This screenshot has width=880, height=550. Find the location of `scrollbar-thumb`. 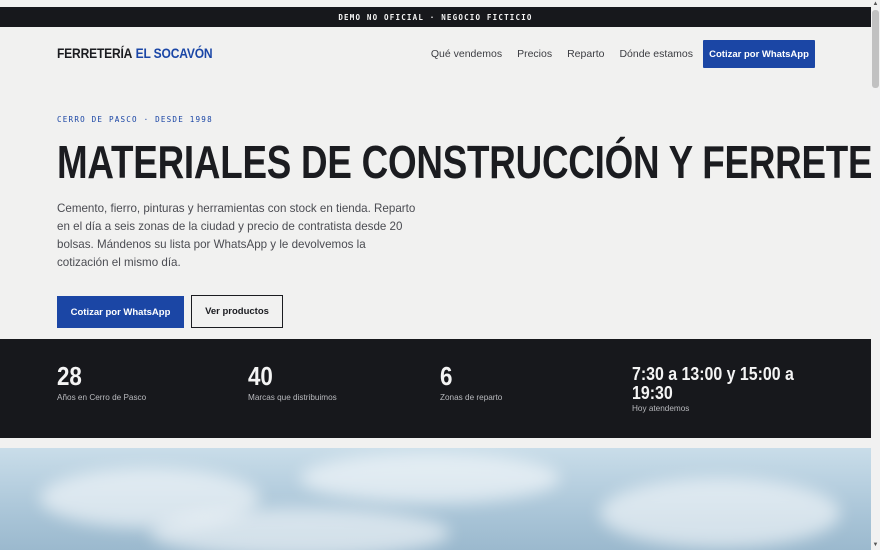

scrollbar-thumb is located at coordinates (875, 49).